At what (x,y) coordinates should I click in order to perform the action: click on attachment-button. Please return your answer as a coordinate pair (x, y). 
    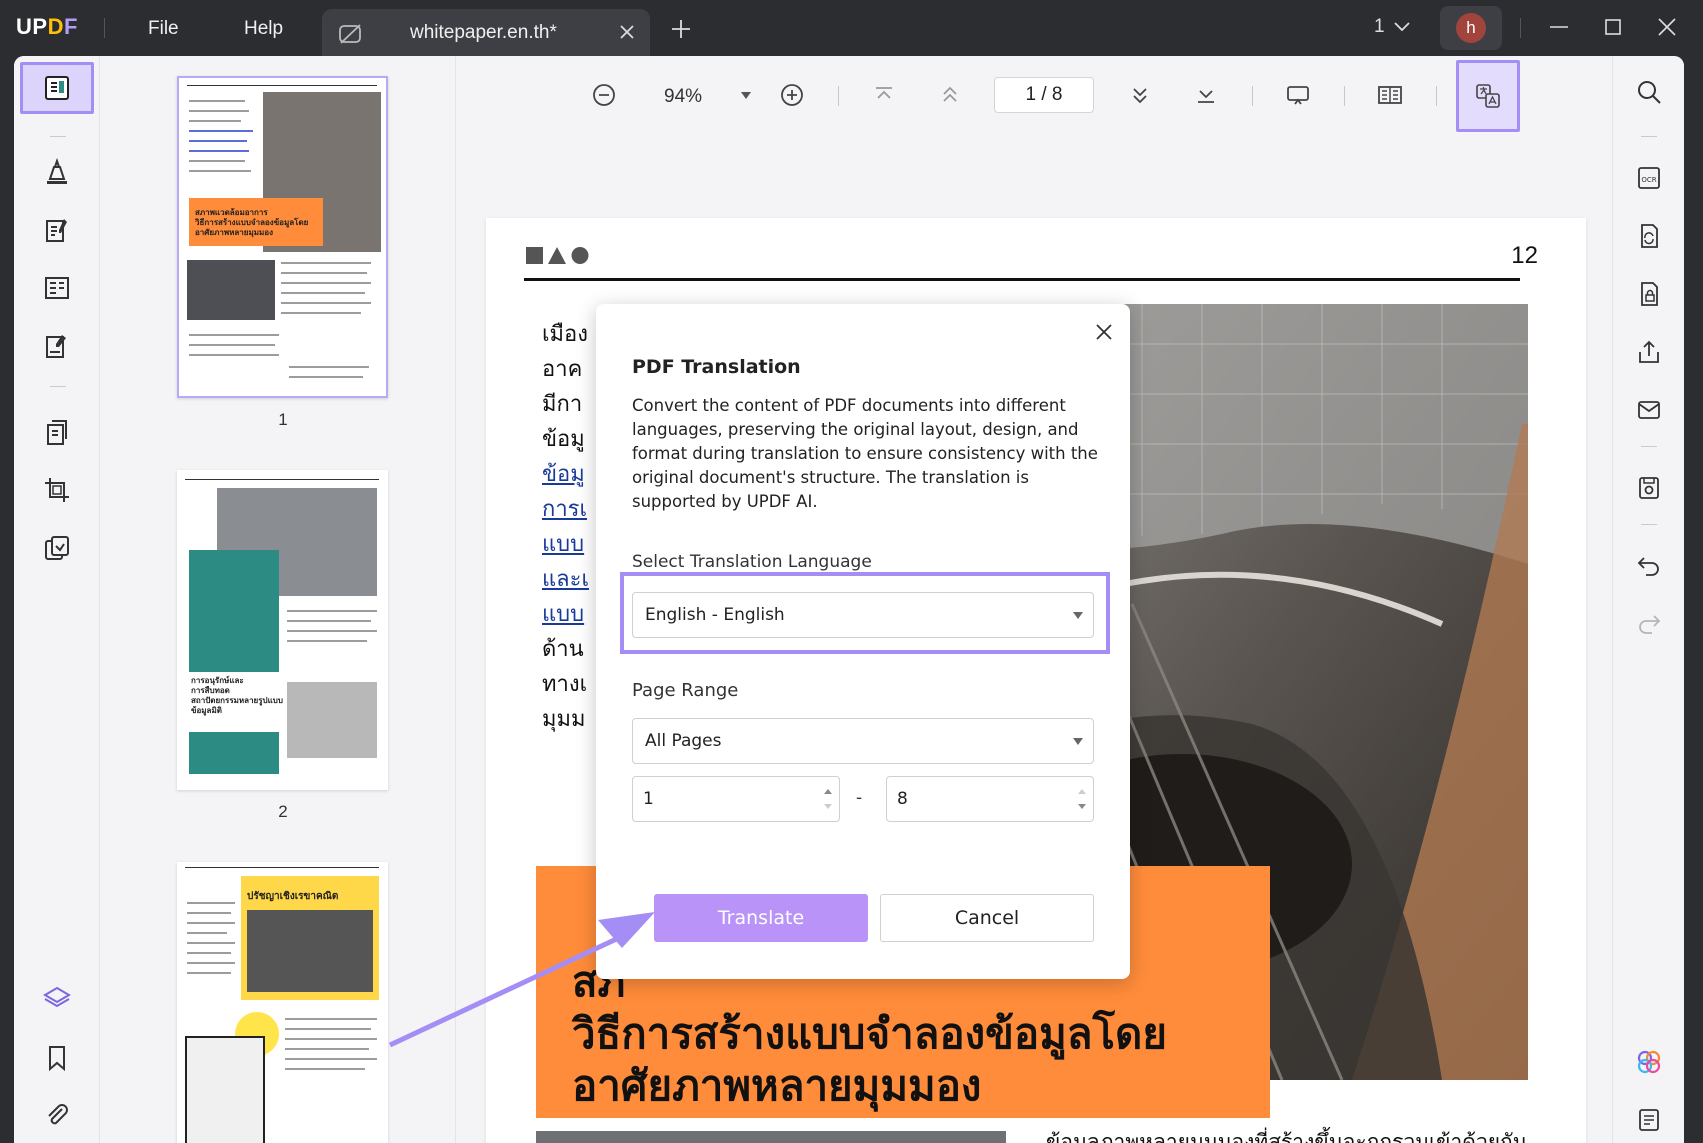
    Looking at the image, I should click on (57, 1116).